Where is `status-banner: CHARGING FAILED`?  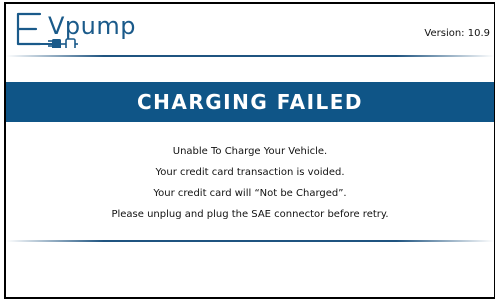 status-banner: CHARGING FAILED is located at coordinates (250, 102).